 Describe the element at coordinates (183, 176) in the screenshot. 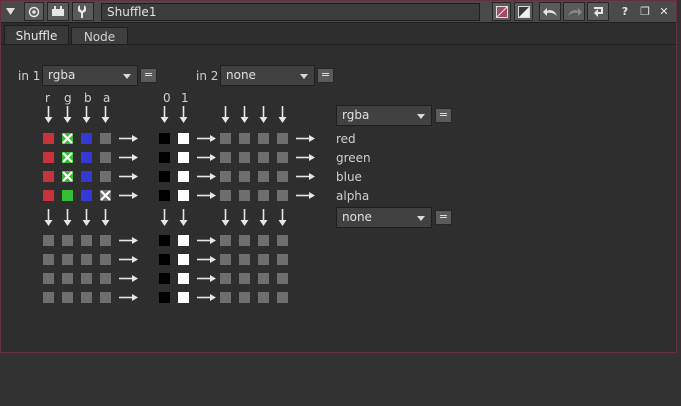

I see `toggle-blue-one` at that location.